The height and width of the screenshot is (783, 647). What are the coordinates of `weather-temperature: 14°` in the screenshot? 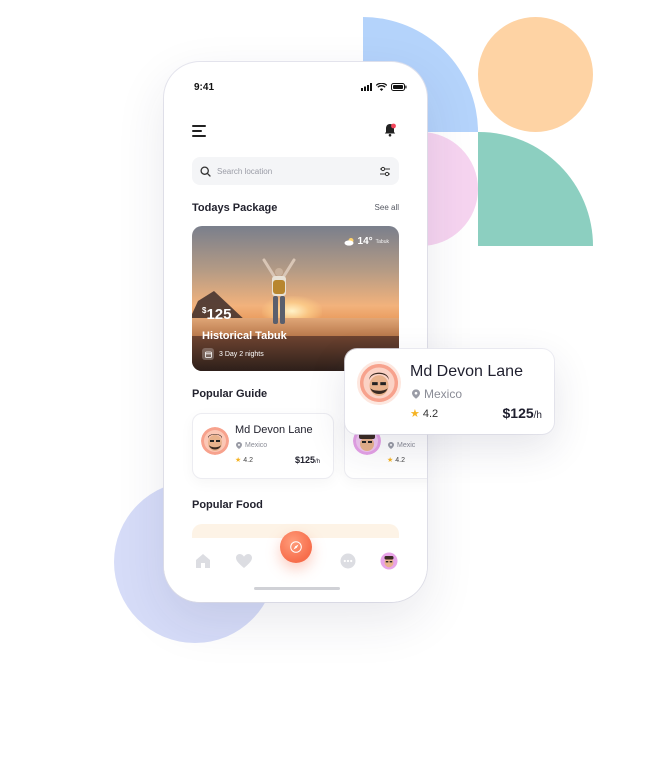 It's located at (365, 241).